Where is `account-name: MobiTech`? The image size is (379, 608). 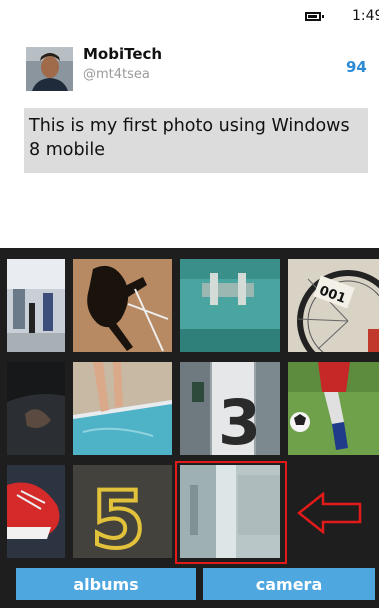 account-name: MobiTech is located at coordinates (123, 54).